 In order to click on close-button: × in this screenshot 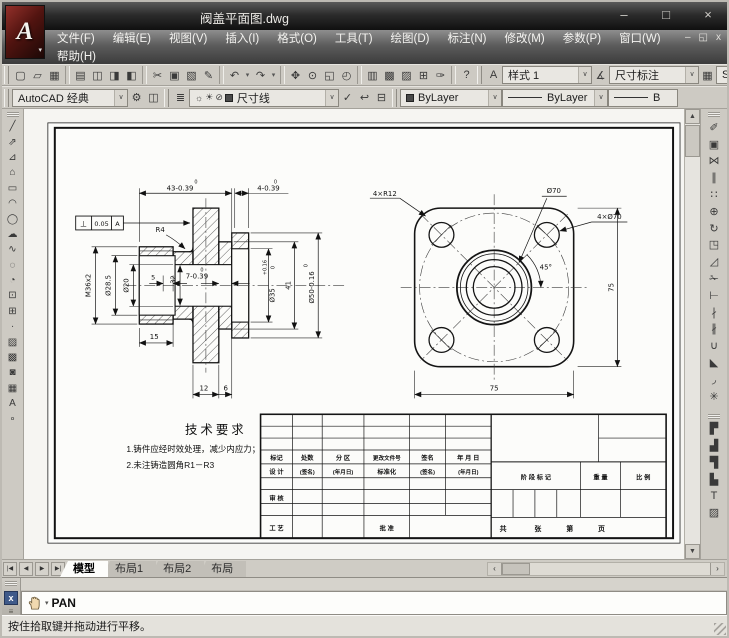, I will do `click(708, 15)`.